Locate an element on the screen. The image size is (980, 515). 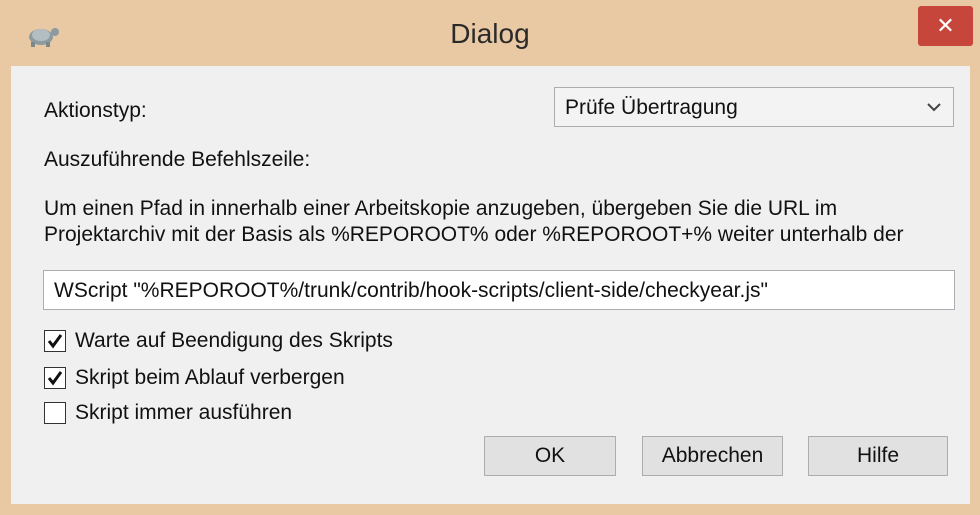
hide-checkbox is located at coordinates (55, 378).